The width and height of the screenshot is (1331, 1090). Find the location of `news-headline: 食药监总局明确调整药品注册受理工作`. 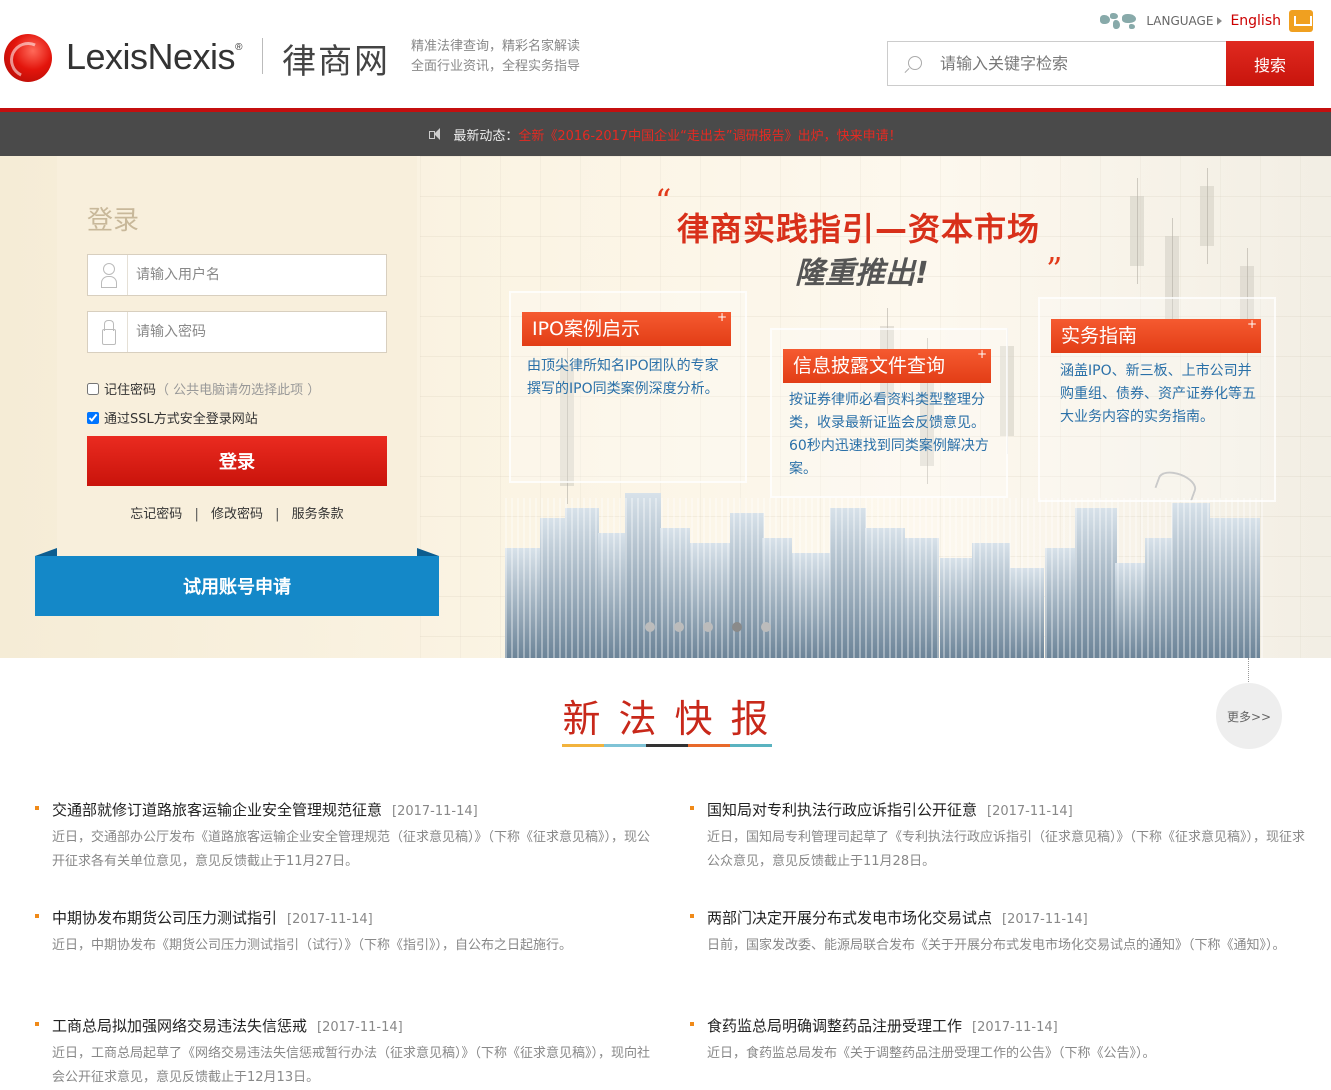

news-headline: 食药监总局明确调整药品注册受理工作 is located at coordinates (834, 1026).